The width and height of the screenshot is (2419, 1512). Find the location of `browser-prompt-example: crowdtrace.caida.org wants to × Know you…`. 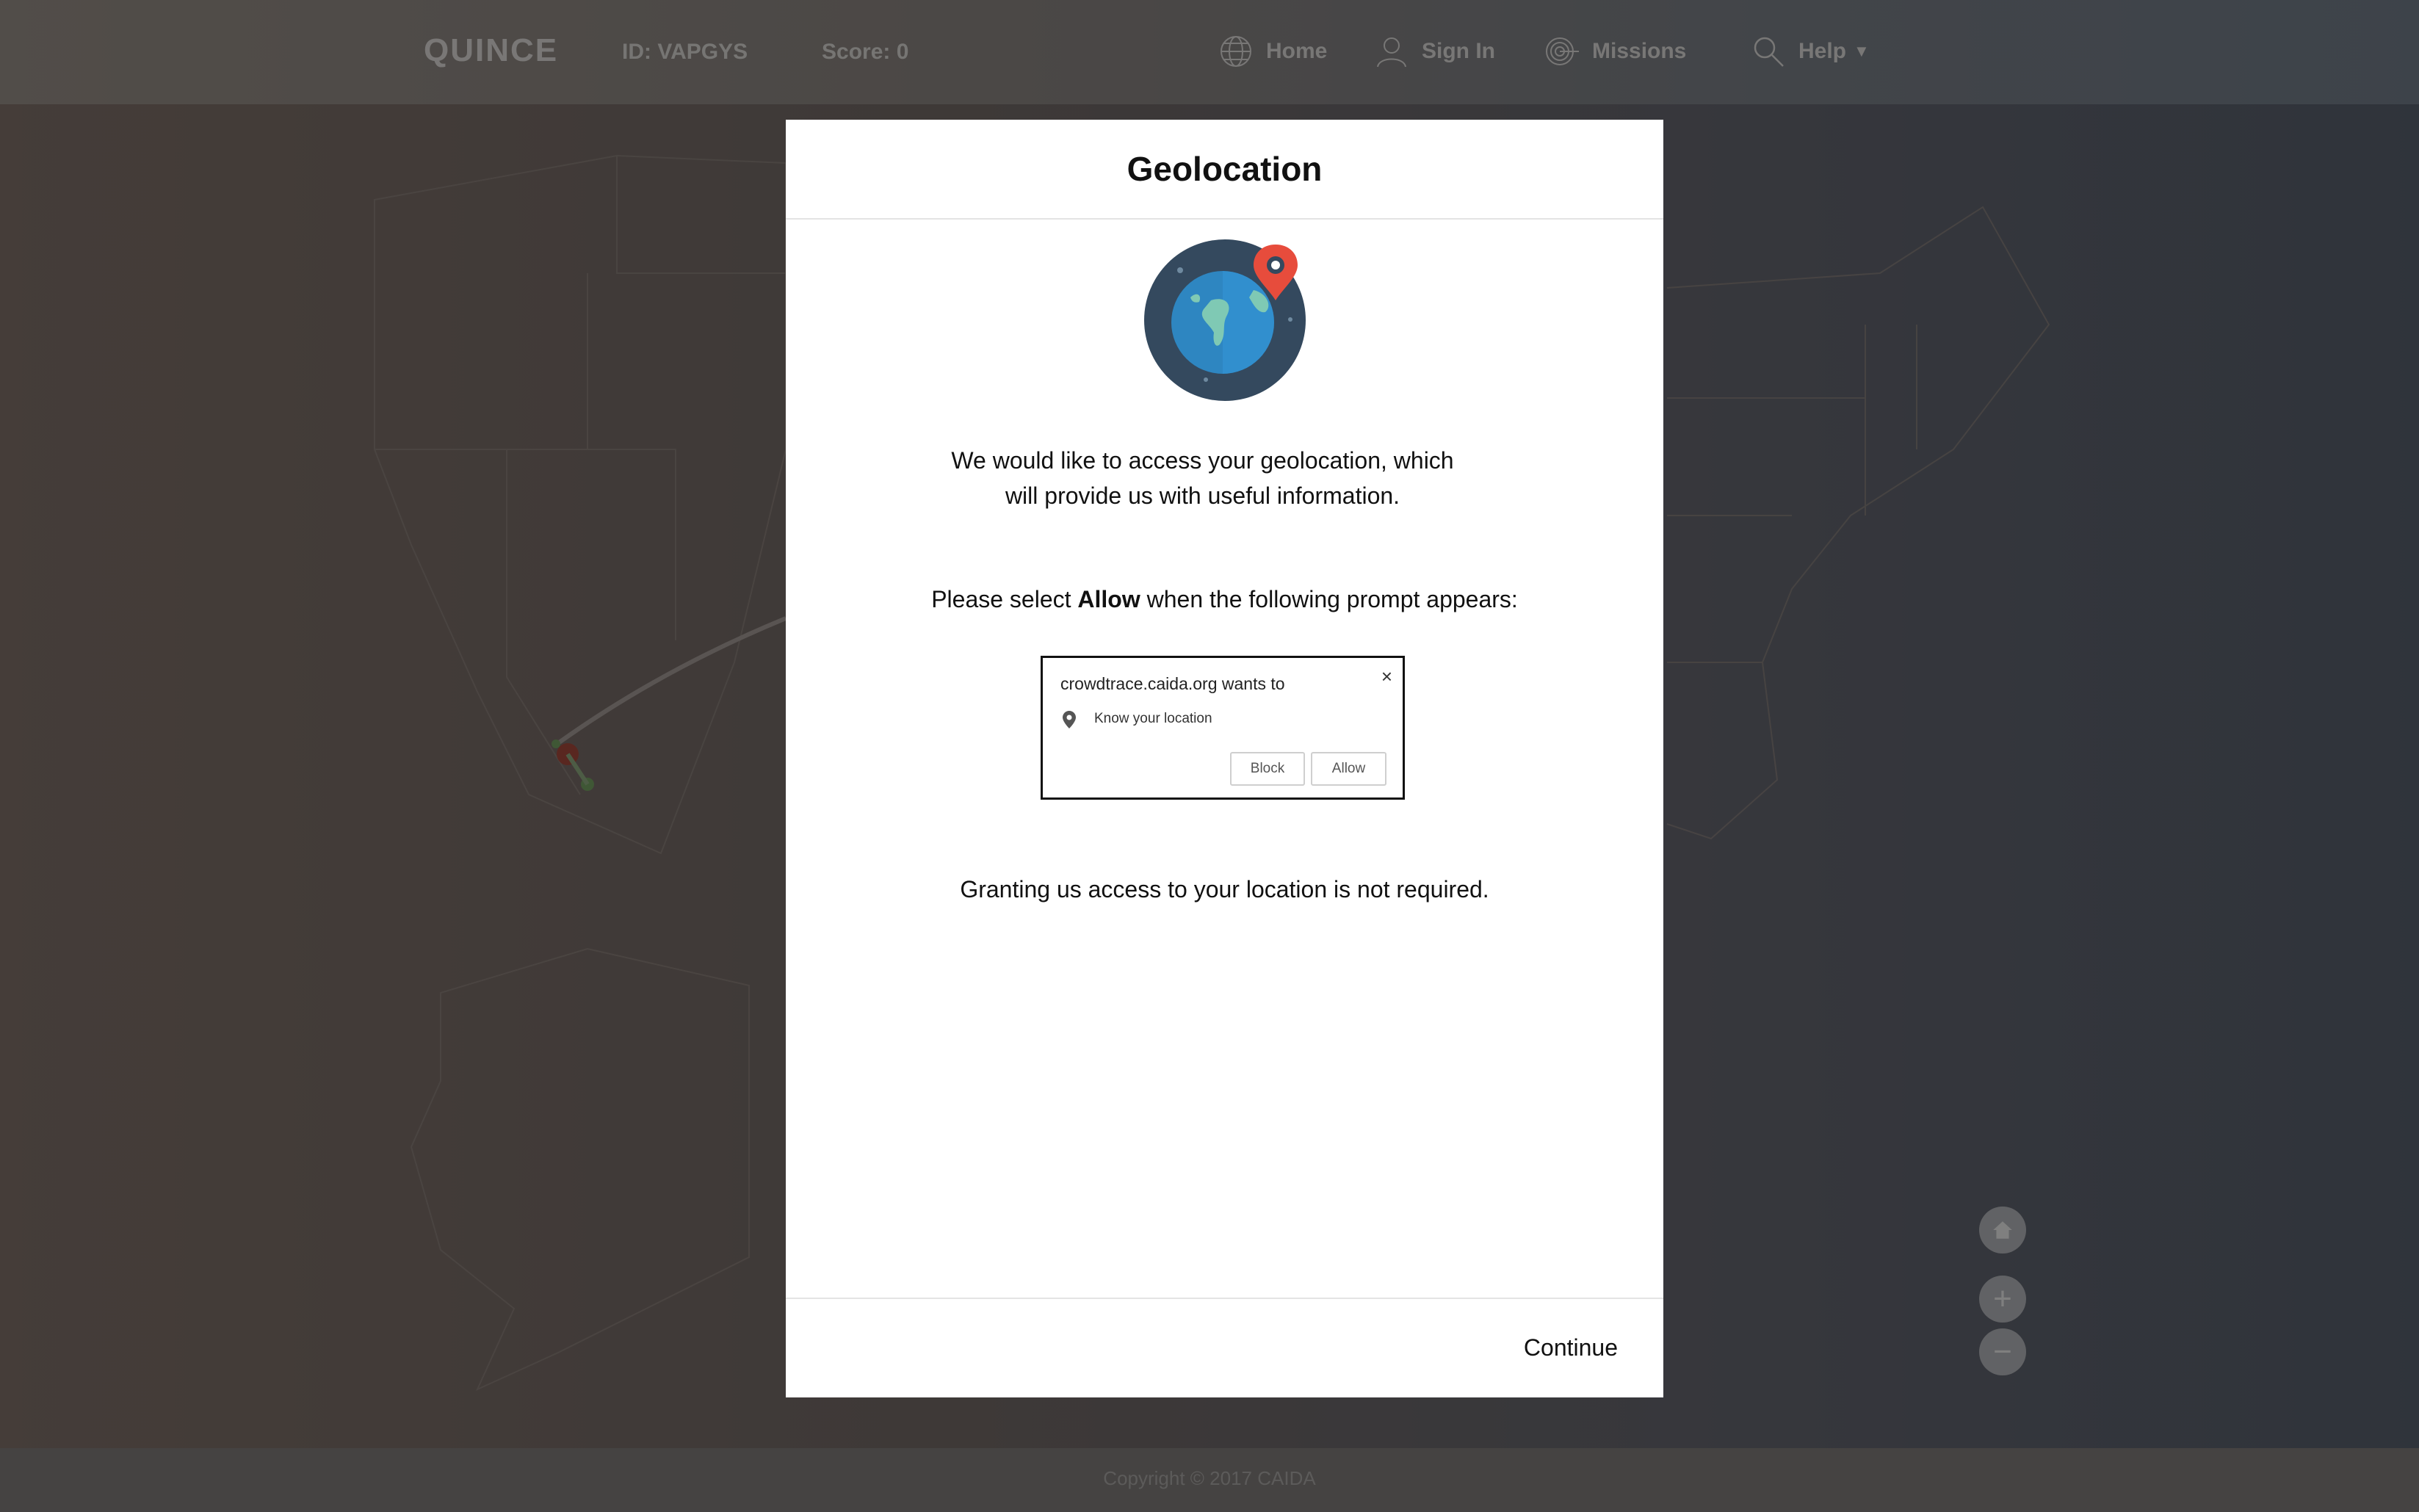

browser-prompt-example: crowdtrace.caida.org wants to × Know you… is located at coordinates (1223, 728).